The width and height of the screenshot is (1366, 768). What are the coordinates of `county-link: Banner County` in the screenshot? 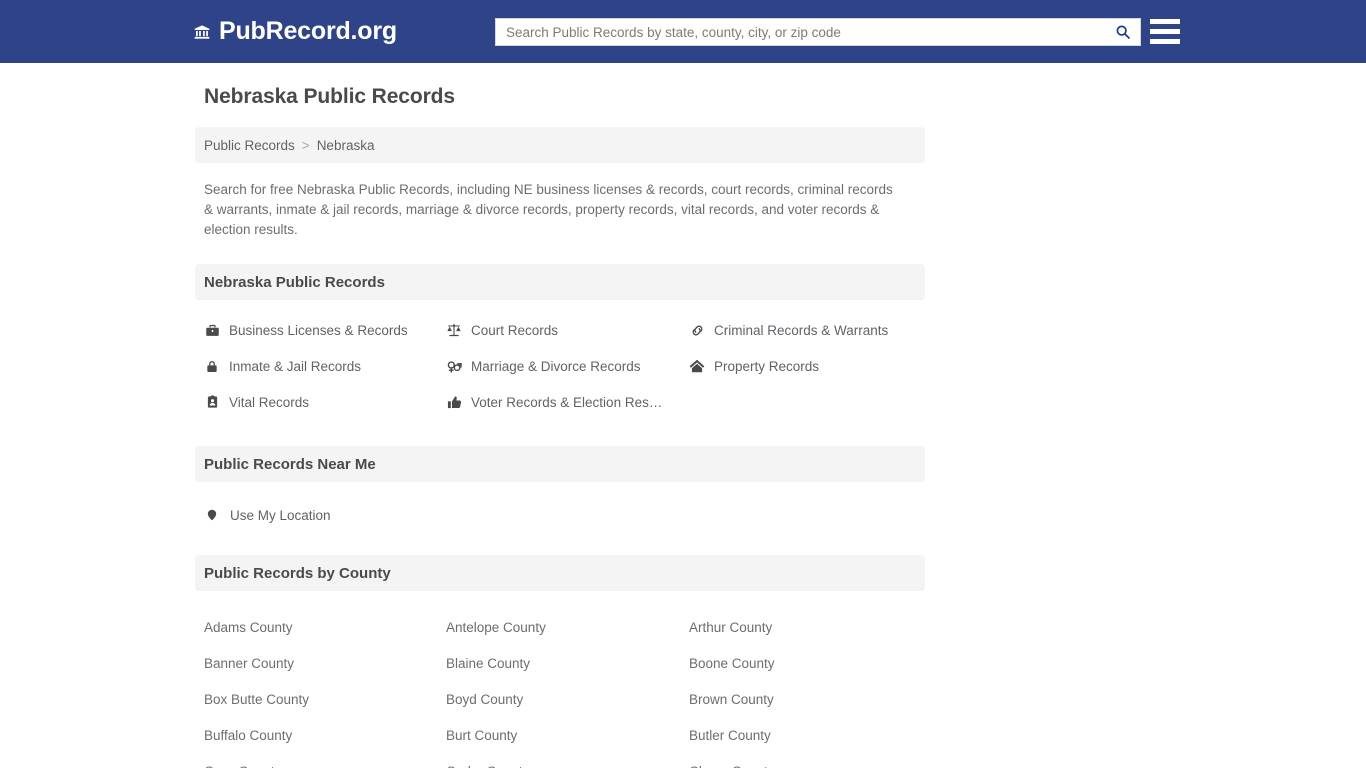 It's located at (325, 663).